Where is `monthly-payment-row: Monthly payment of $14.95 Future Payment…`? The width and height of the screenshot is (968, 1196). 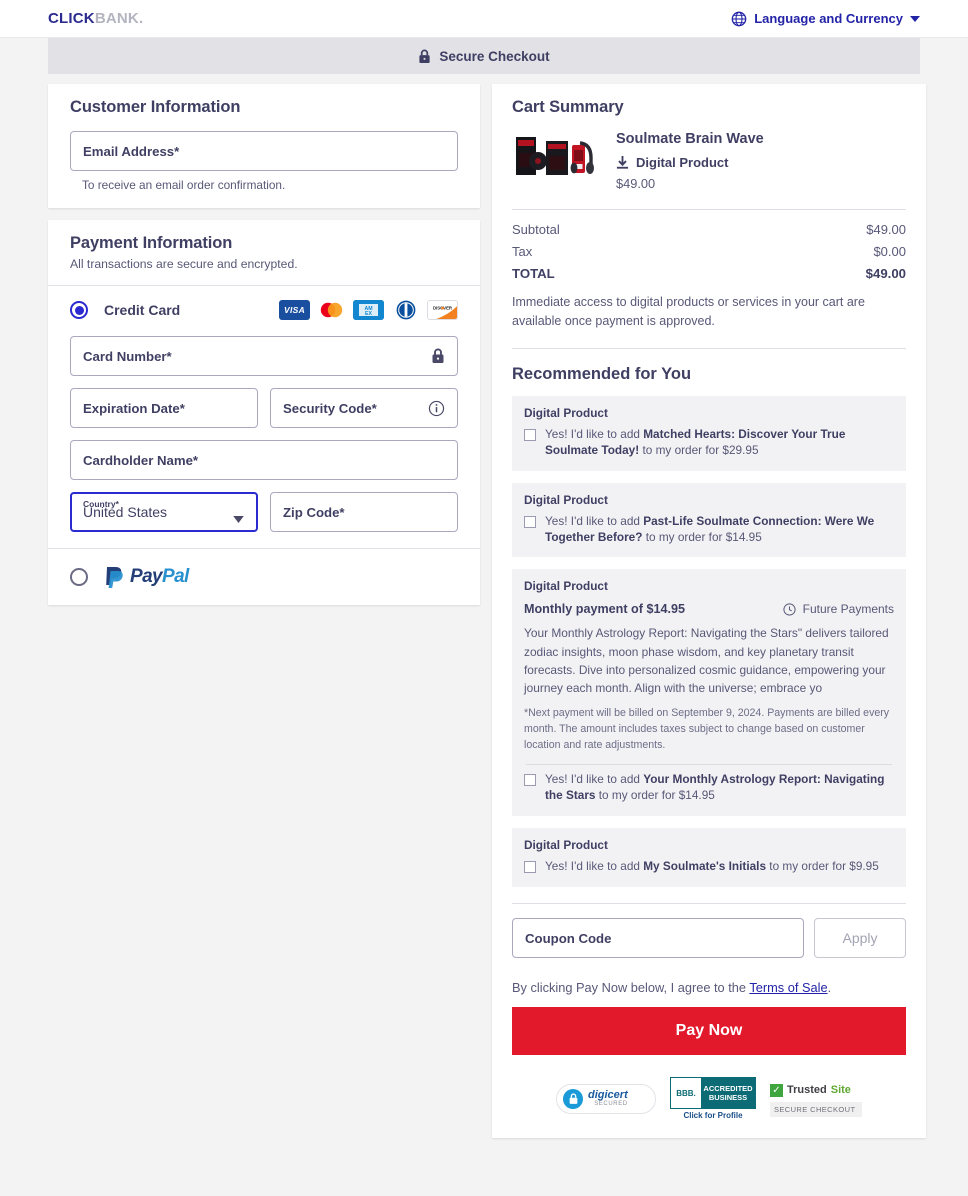
monthly-payment-row: Monthly payment of $14.95 Future Payment… is located at coordinates (709, 609).